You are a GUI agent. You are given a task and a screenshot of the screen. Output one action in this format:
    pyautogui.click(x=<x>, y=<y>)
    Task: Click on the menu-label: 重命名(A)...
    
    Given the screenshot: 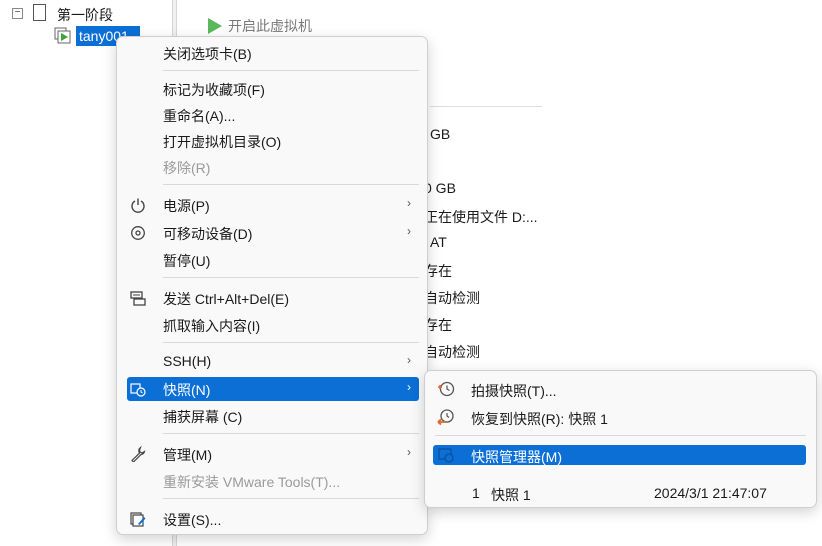 What is the action you would take?
    pyautogui.click(x=199, y=116)
    